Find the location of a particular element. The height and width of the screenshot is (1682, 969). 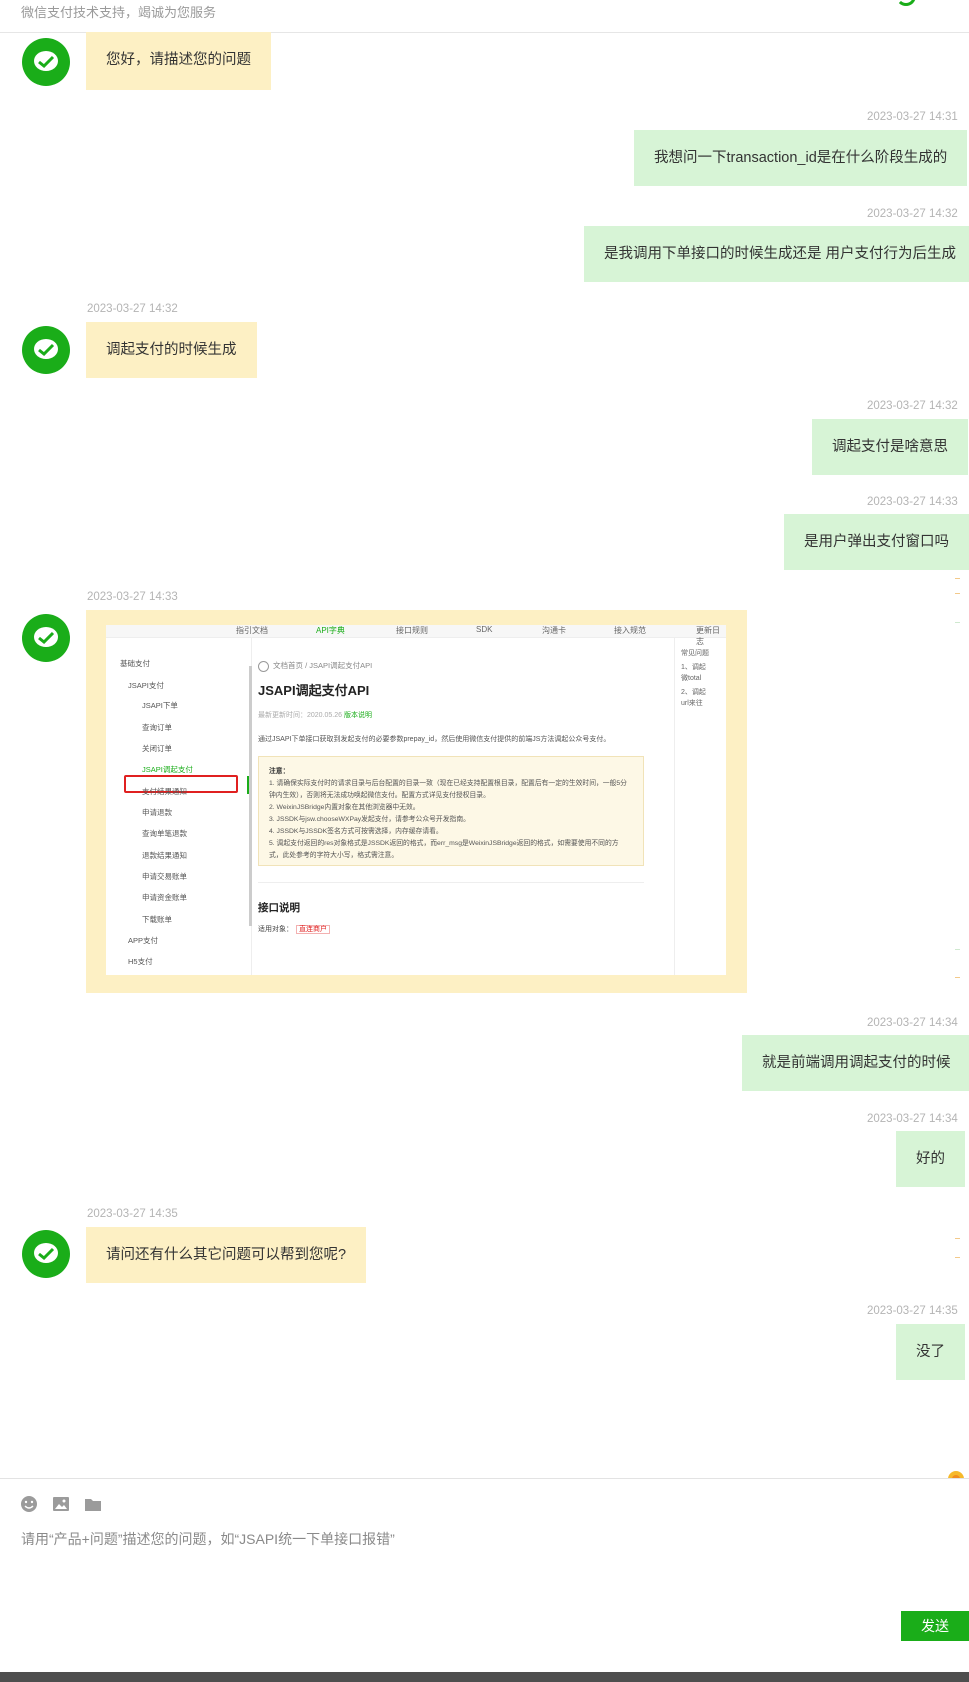

doc-sidebar-item: 申请退款 is located at coordinates (157, 812).